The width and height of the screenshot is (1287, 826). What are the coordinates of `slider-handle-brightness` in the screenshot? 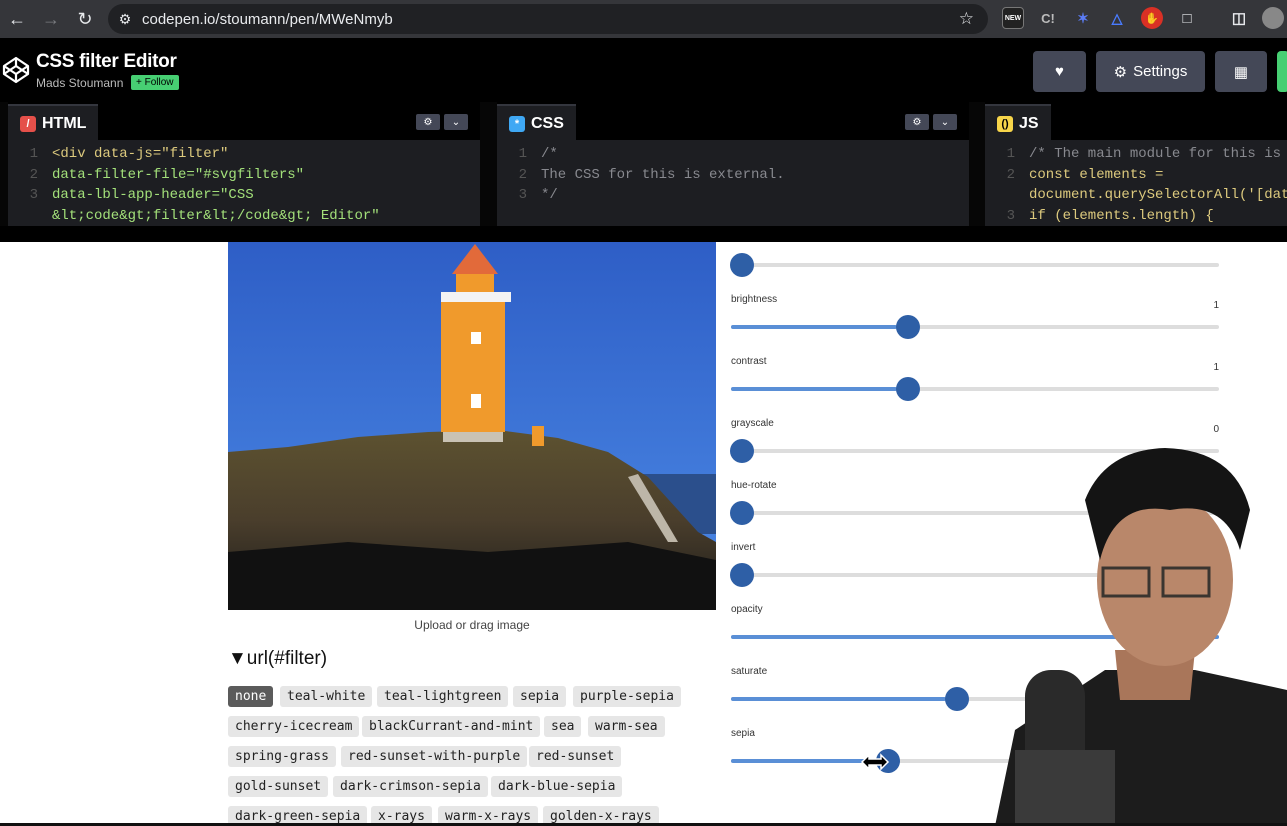 It's located at (907, 327).